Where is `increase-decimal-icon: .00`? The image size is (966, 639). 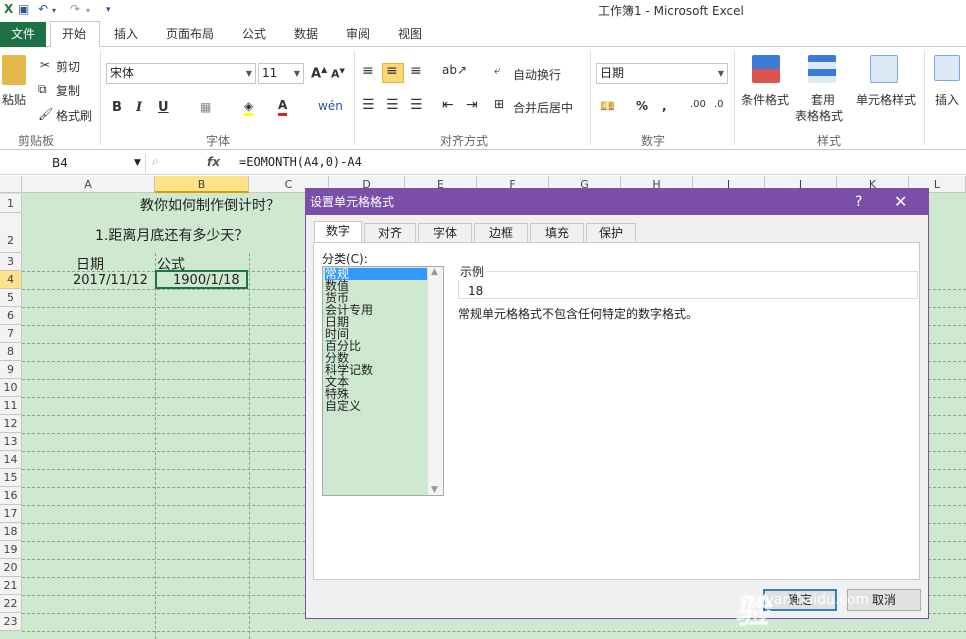
increase-decimal-icon: .00 is located at coordinates (698, 104).